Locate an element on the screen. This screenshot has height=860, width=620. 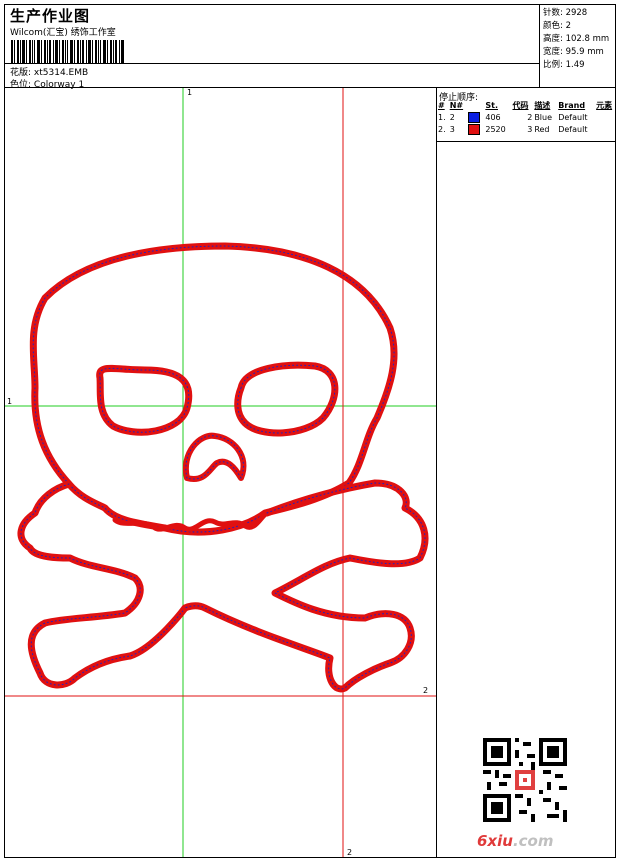
height-stat: 高度: 102.8 mm is located at coordinates (576, 38).